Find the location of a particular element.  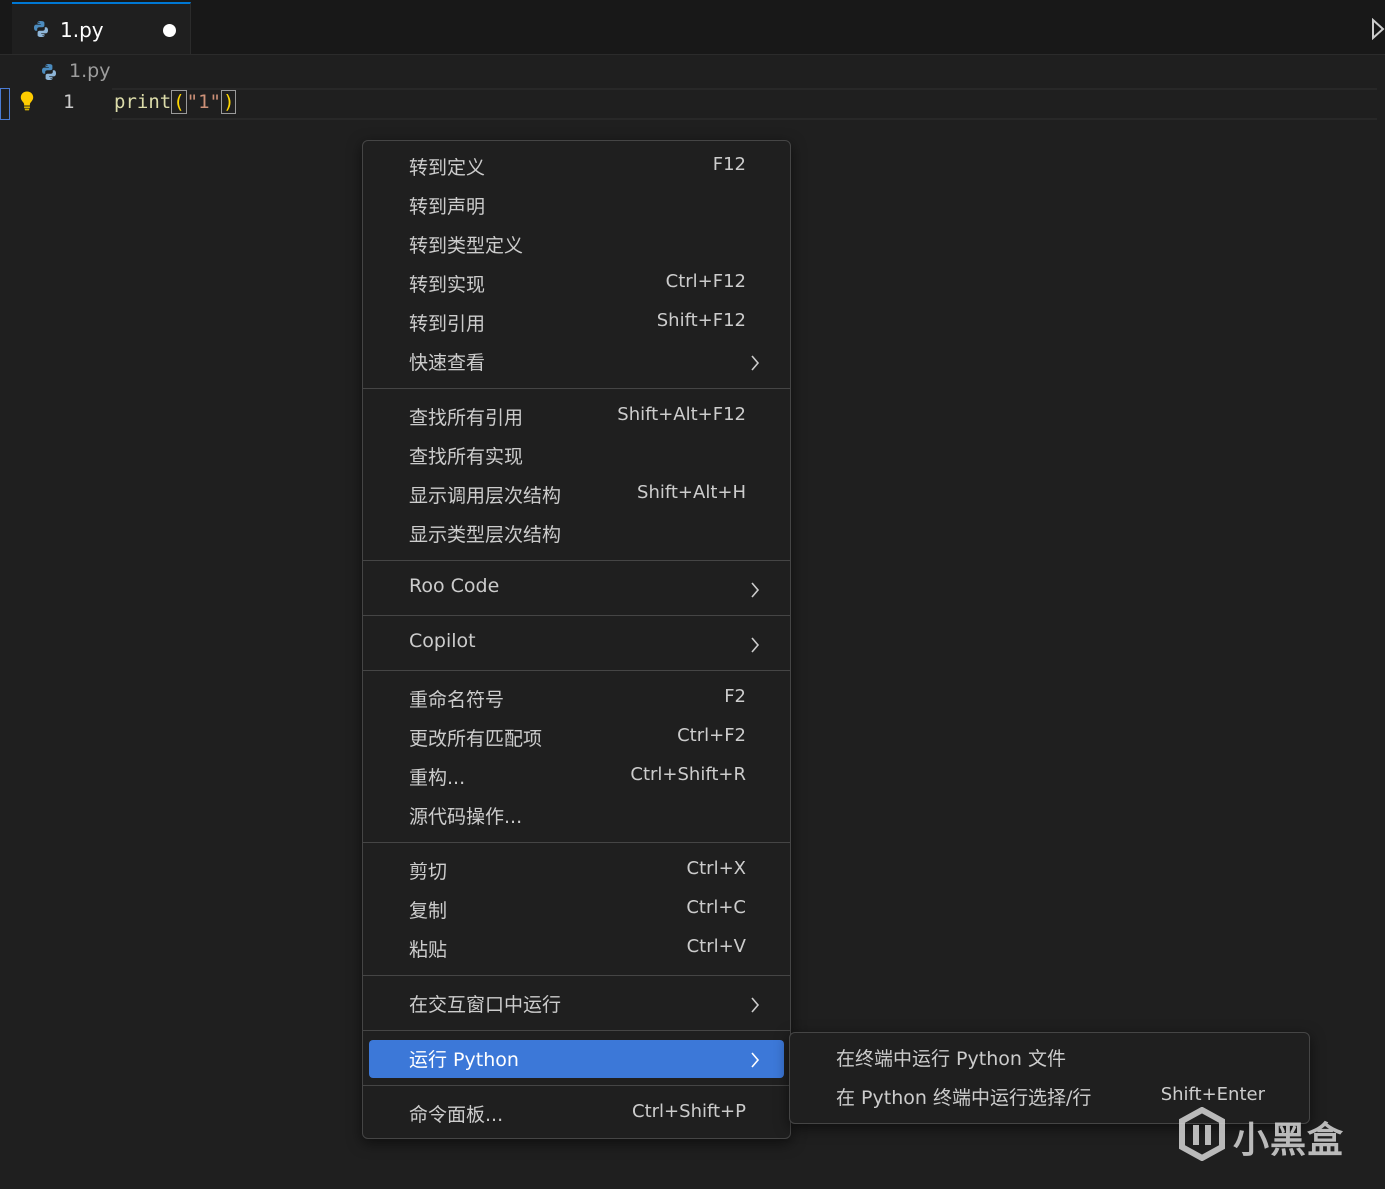

code-token-string: "1" is located at coordinates (203, 102).